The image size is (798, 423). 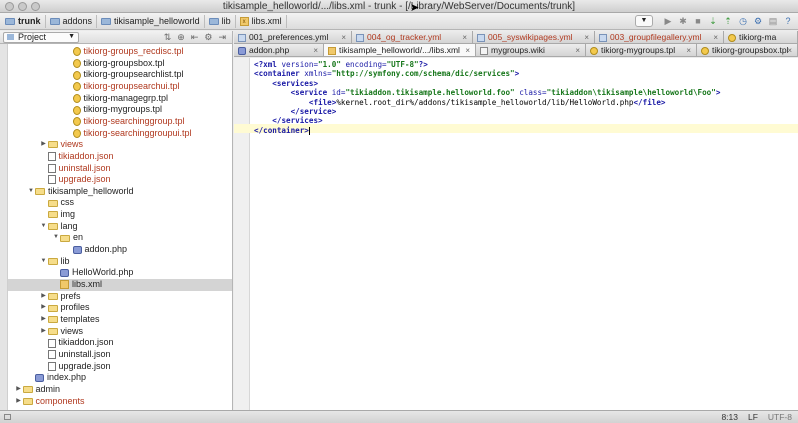 What do you see at coordinates (487, 83) in the screenshot?
I see `code-line: <services>` at bounding box center [487, 83].